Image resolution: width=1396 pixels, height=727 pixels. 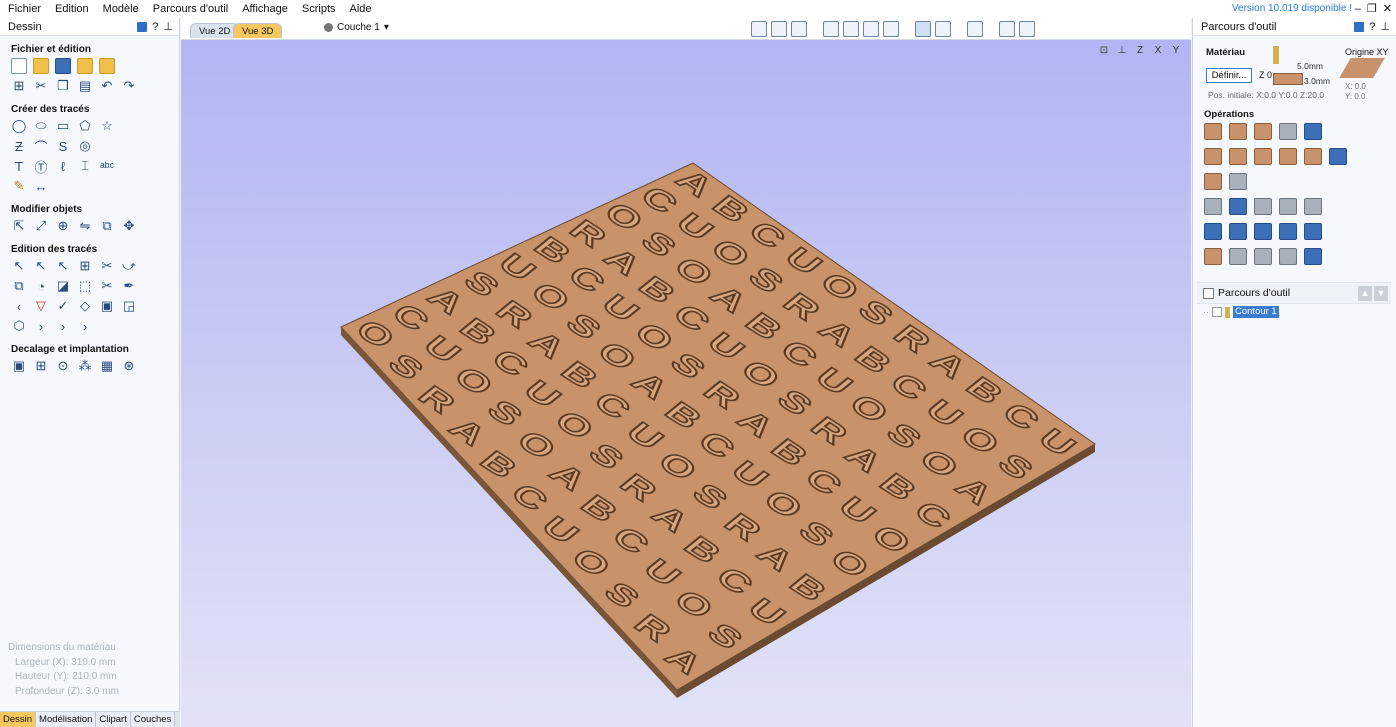 I want to click on restore-button: ❐, so click(x=1372, y=9).